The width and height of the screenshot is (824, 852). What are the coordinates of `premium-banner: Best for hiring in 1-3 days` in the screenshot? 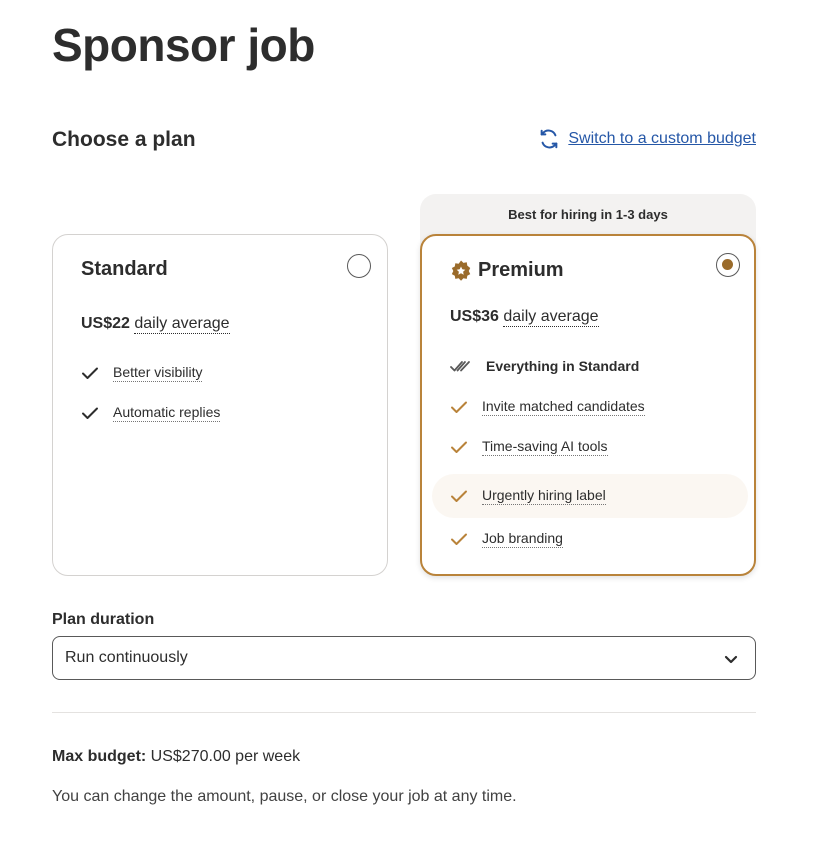 It's located at (588, 214).